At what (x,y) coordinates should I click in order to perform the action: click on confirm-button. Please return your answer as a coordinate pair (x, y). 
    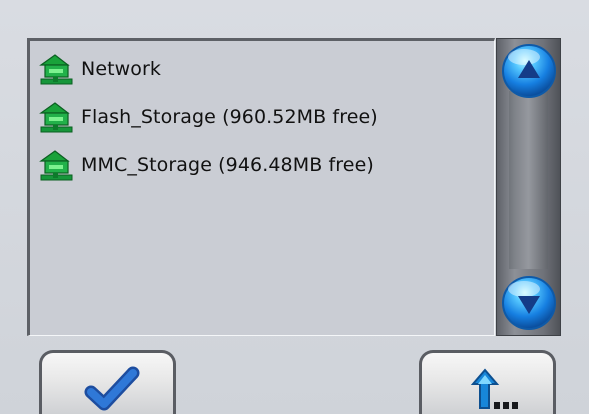
    Looking at the image, I should click on (107, 382).